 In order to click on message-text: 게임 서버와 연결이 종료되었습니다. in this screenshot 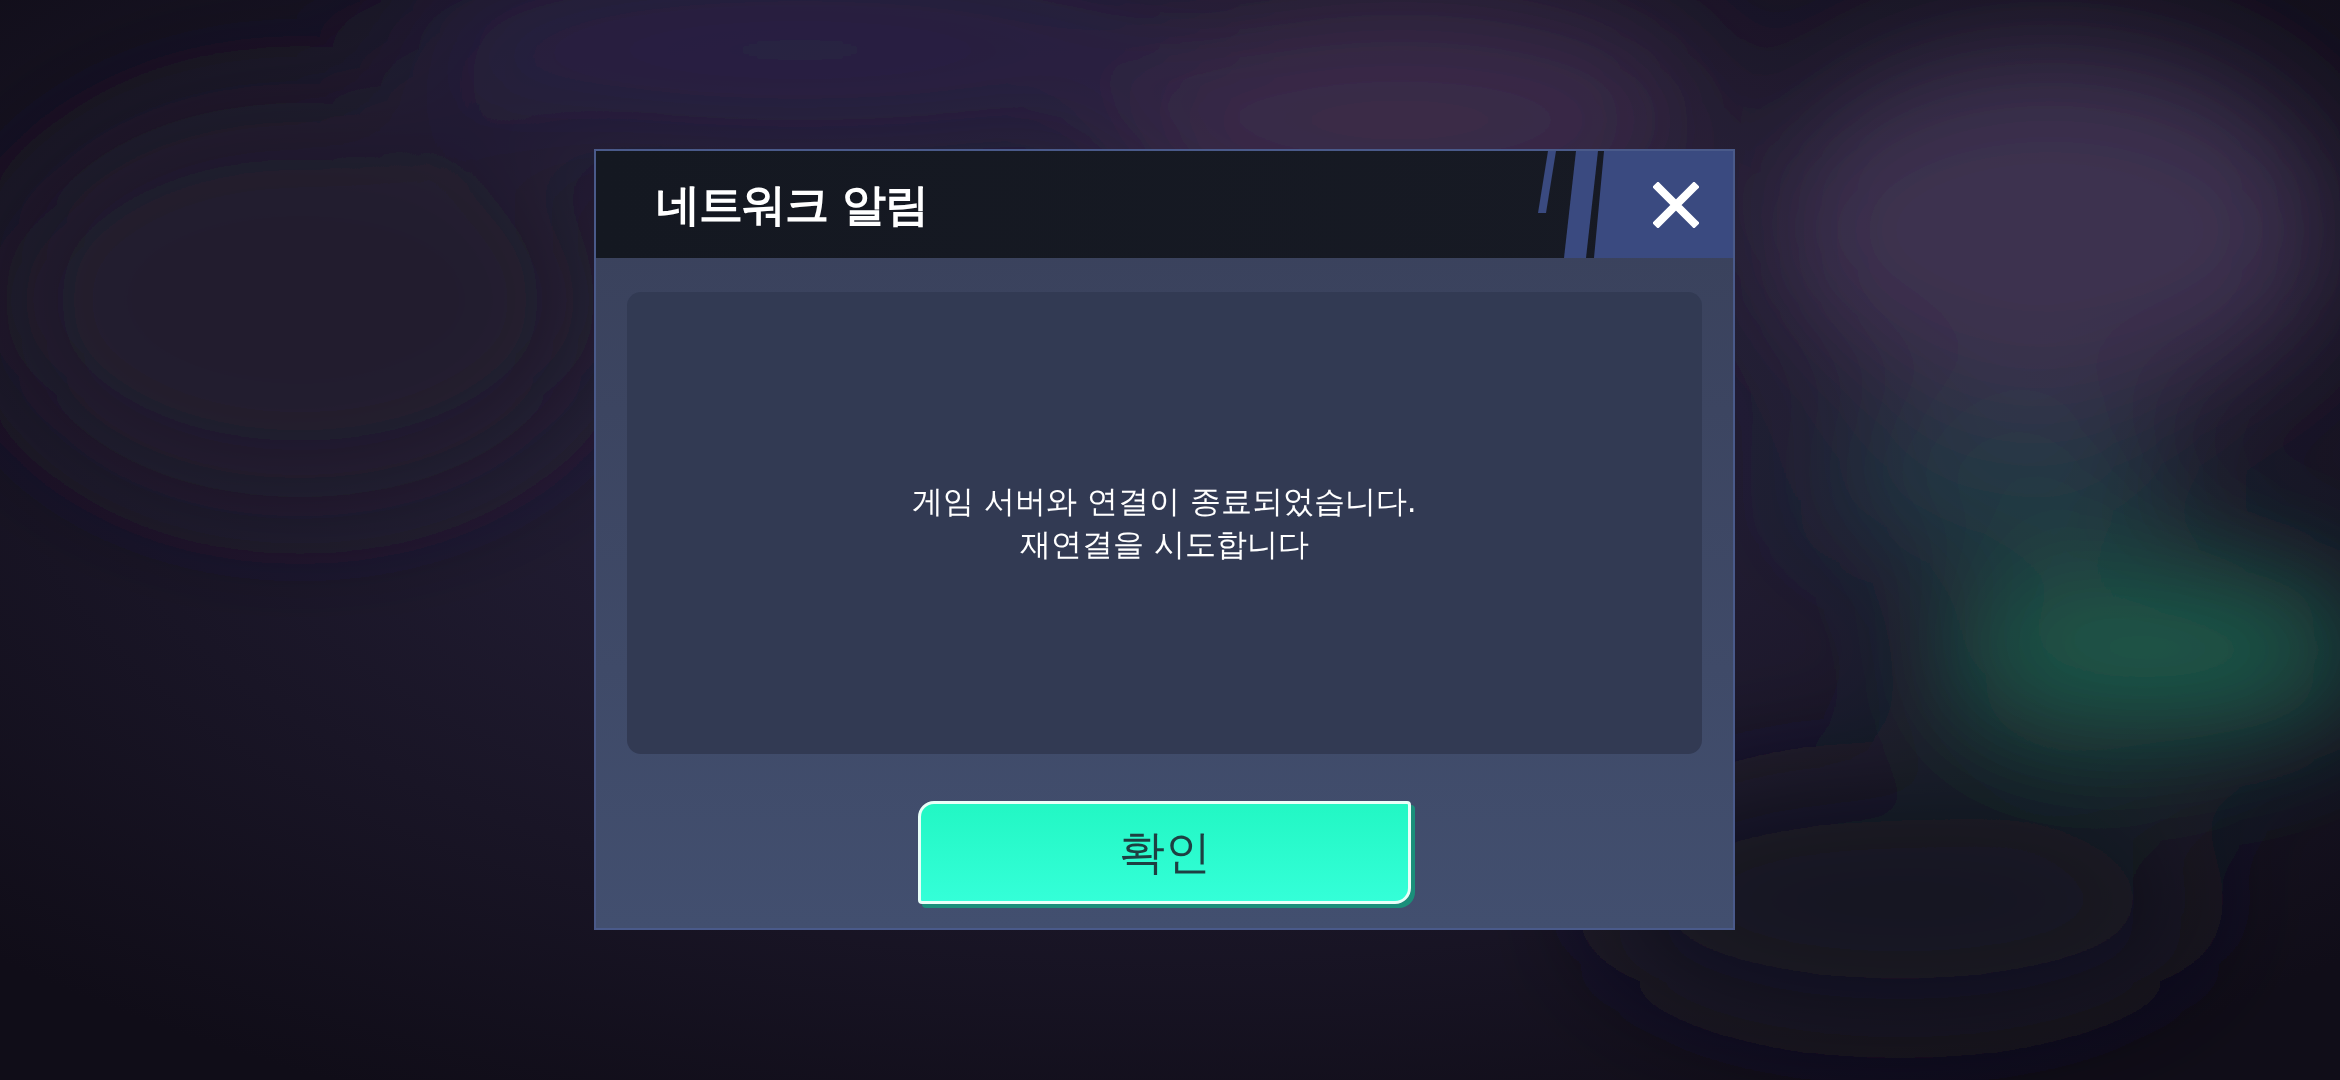, I will do `click(1164, 501)`.